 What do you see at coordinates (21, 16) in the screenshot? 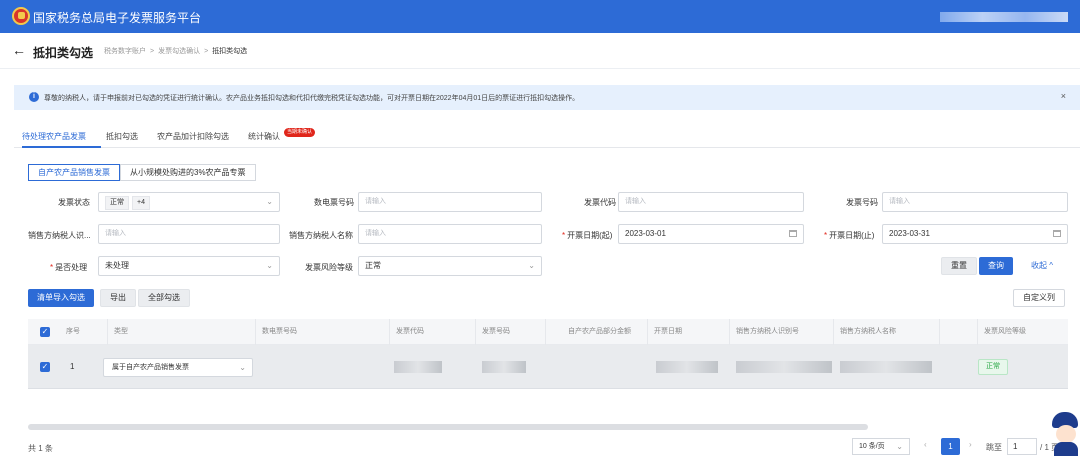
I see `tax-emblem-icon` at bounding box center [21, 16].